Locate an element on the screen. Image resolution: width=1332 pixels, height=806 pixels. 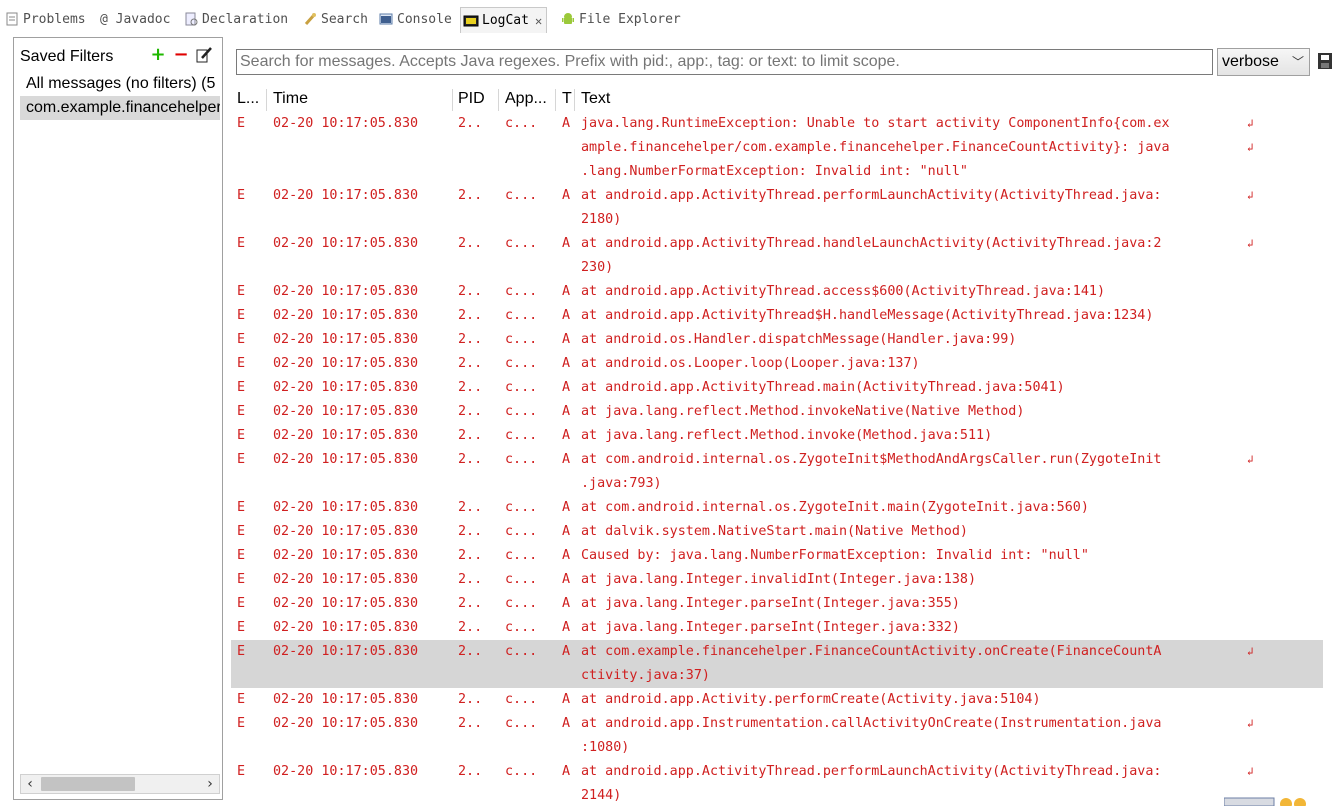
log-level-select: verbose ﹀ is located at coordinates (1263, 62).